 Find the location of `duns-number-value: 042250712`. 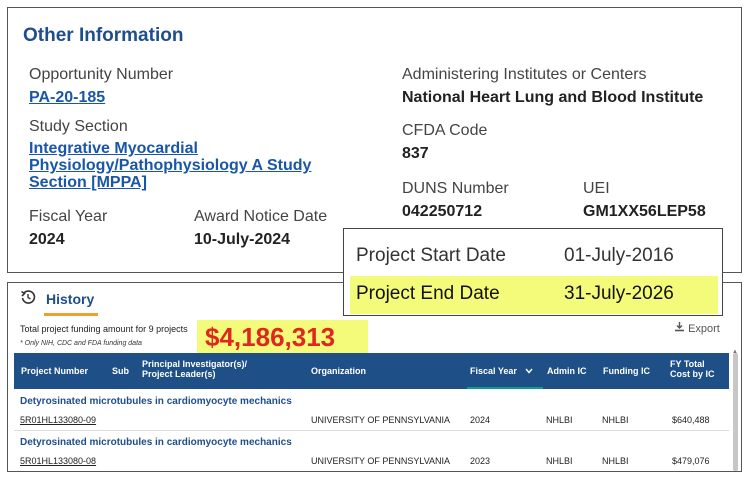

duns-number-value: 042250712 is located at coordinates (442, 211).